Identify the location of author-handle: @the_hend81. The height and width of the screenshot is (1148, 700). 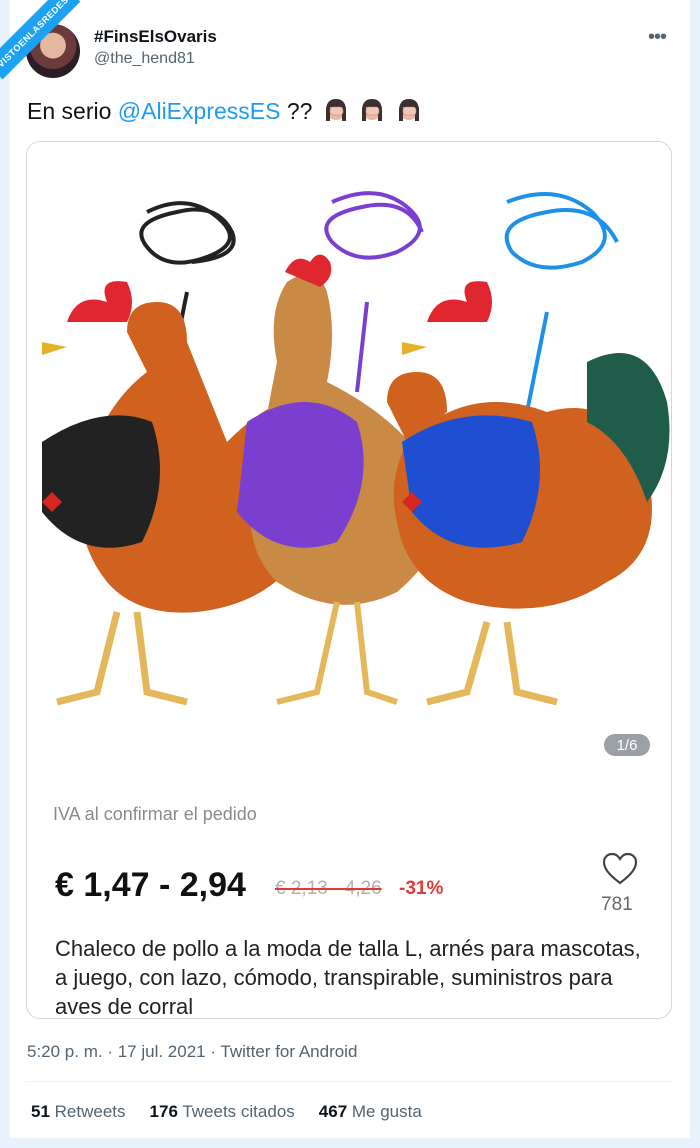
(144, 59).